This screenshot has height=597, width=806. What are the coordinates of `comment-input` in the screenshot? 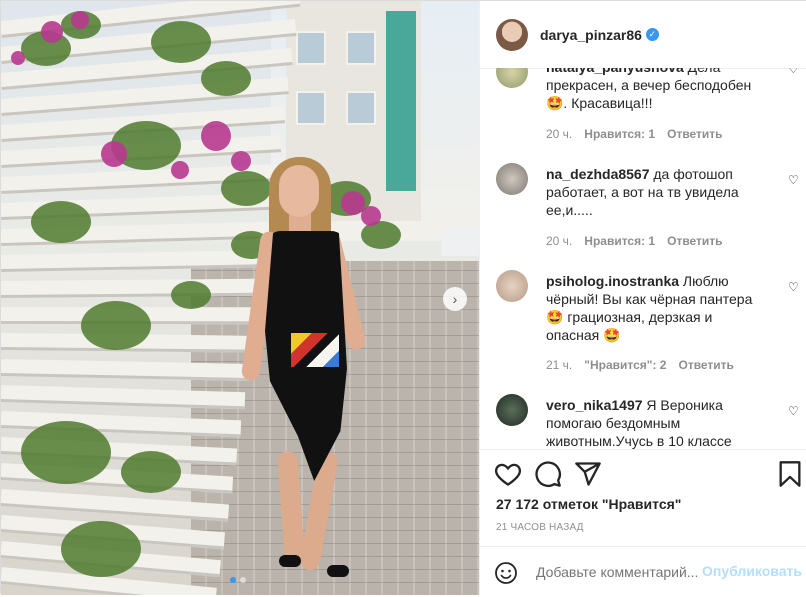 It's located at (620, 572).